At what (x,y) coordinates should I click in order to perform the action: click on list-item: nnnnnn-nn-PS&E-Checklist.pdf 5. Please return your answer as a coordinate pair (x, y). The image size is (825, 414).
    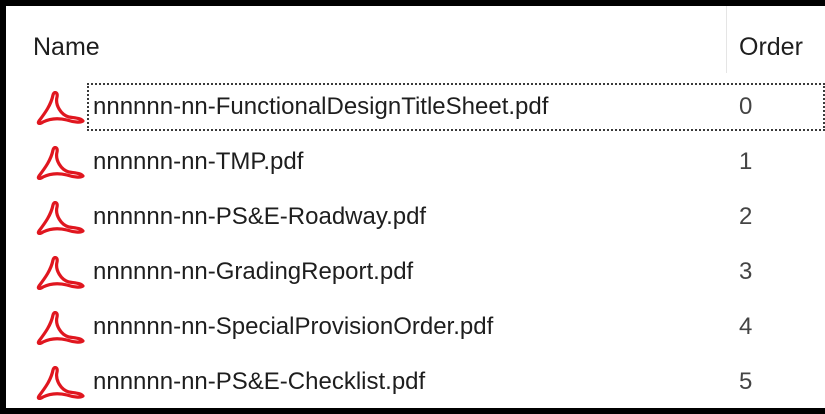
    Looking at the image, I should click on (415, 383).